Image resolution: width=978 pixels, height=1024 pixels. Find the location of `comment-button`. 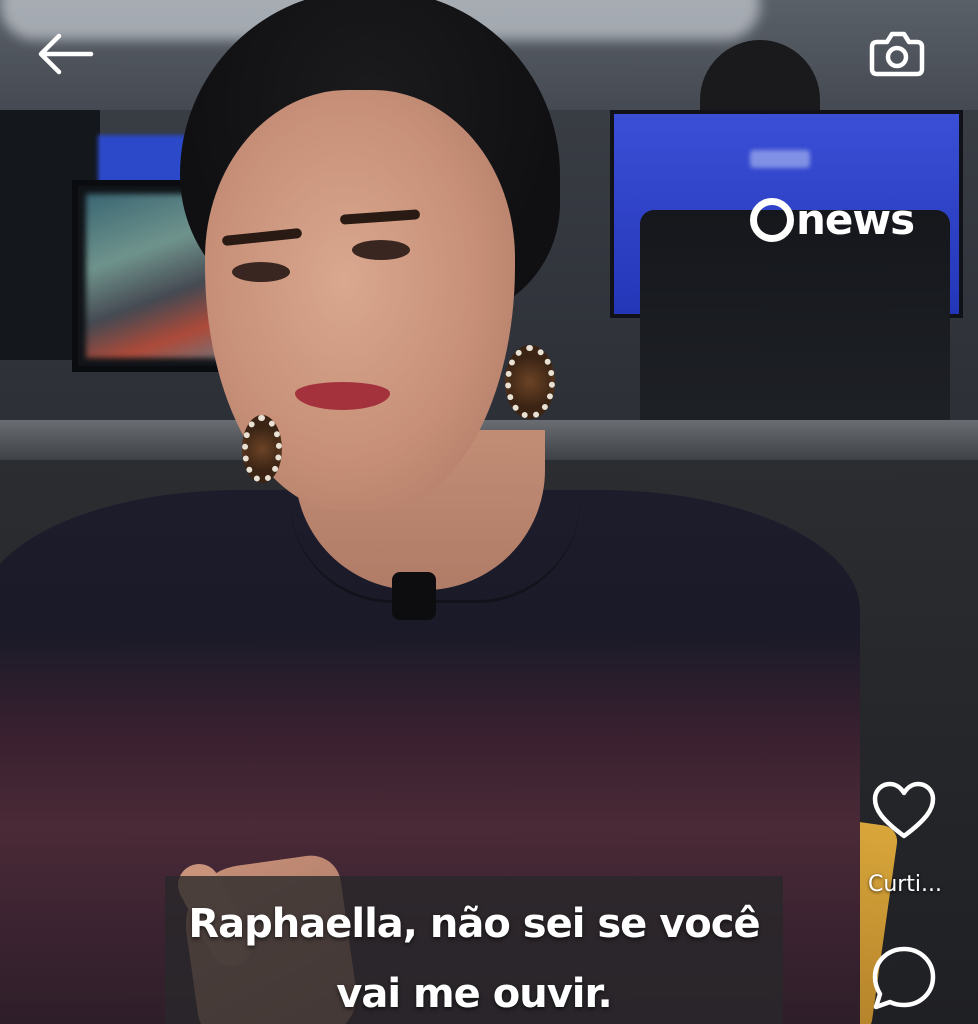

comment-button is located at coordinates (904, 978).